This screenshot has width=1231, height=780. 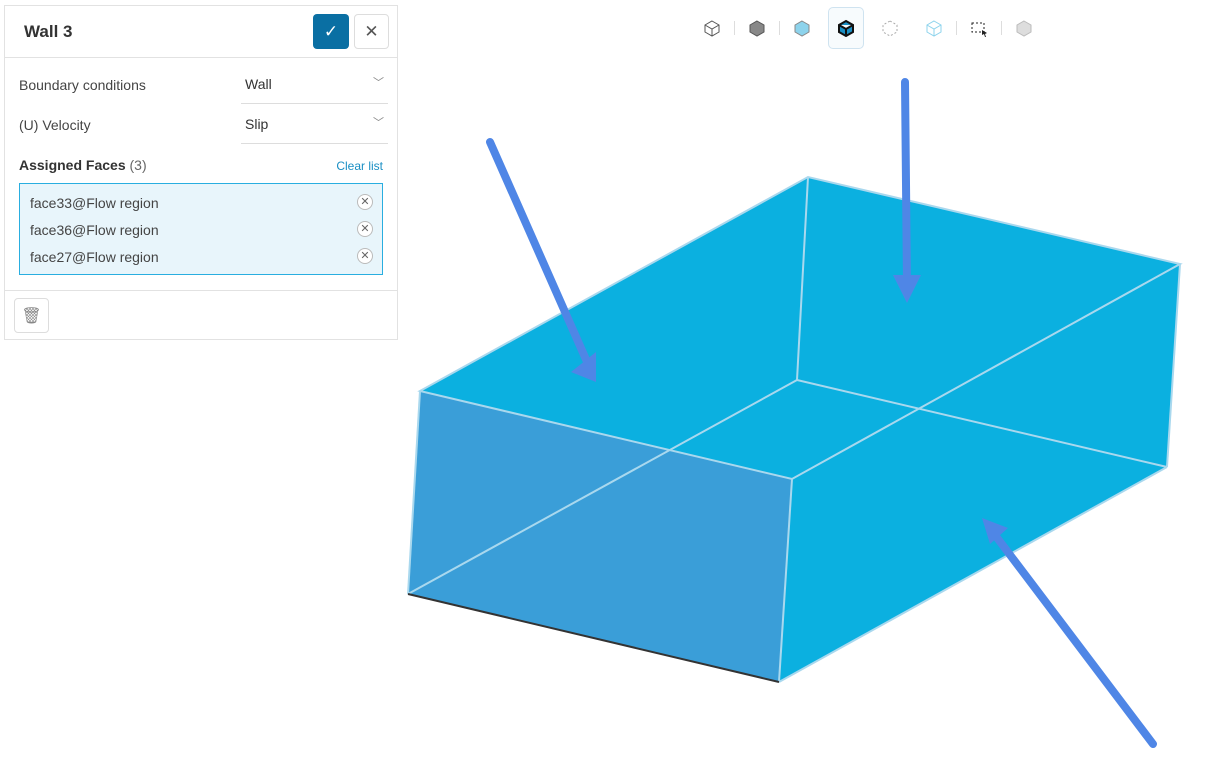 What do you see at coordinates (258, 84) in the screenshot?
I see `boundary-value: Wall` at bounding box center [258, 84].